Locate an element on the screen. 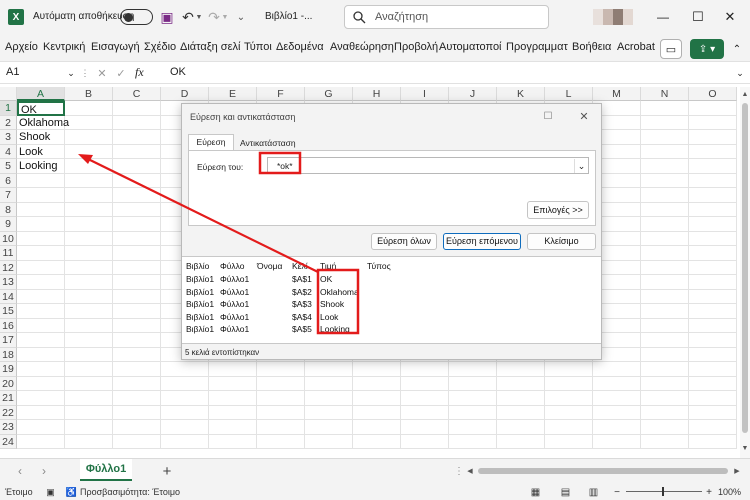 Image resolution: width=750 pixels, height=500 pixels. annotation-arrow-head is located at coordinates (85, 159).